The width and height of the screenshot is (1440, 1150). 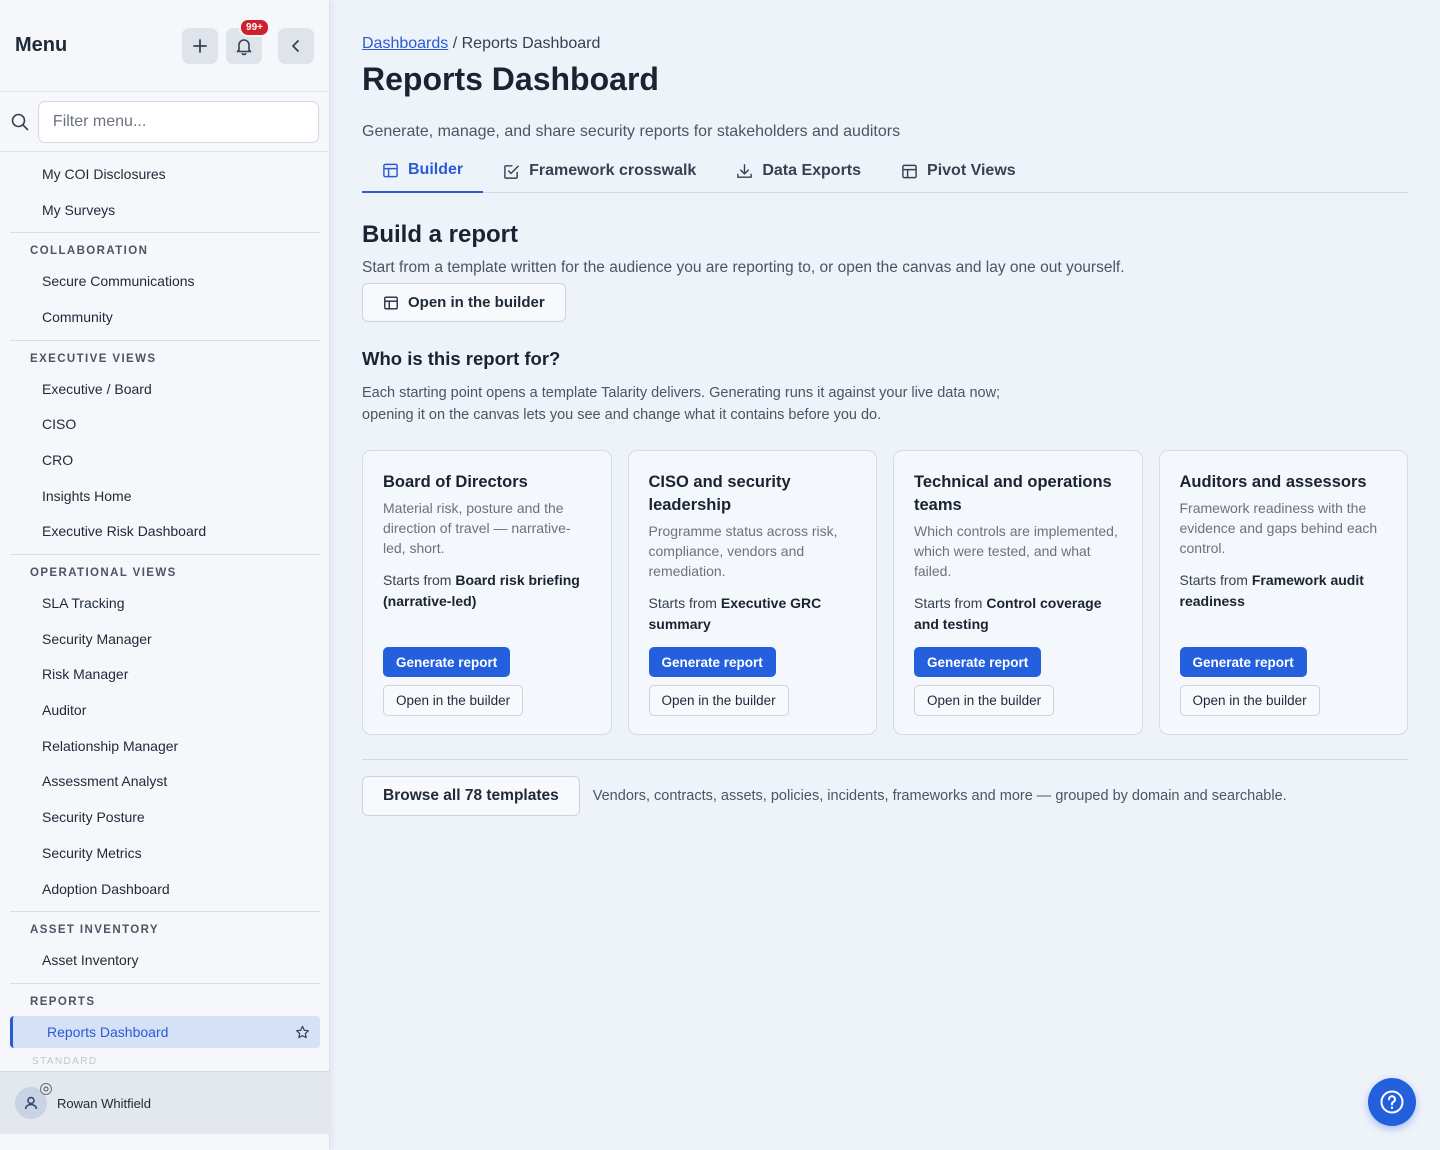 What do you see at coordinates (165, 210) in the screenshot?
I see `sidebar-item-my-surveys: My Surveys` at bounding box center [165, 210].